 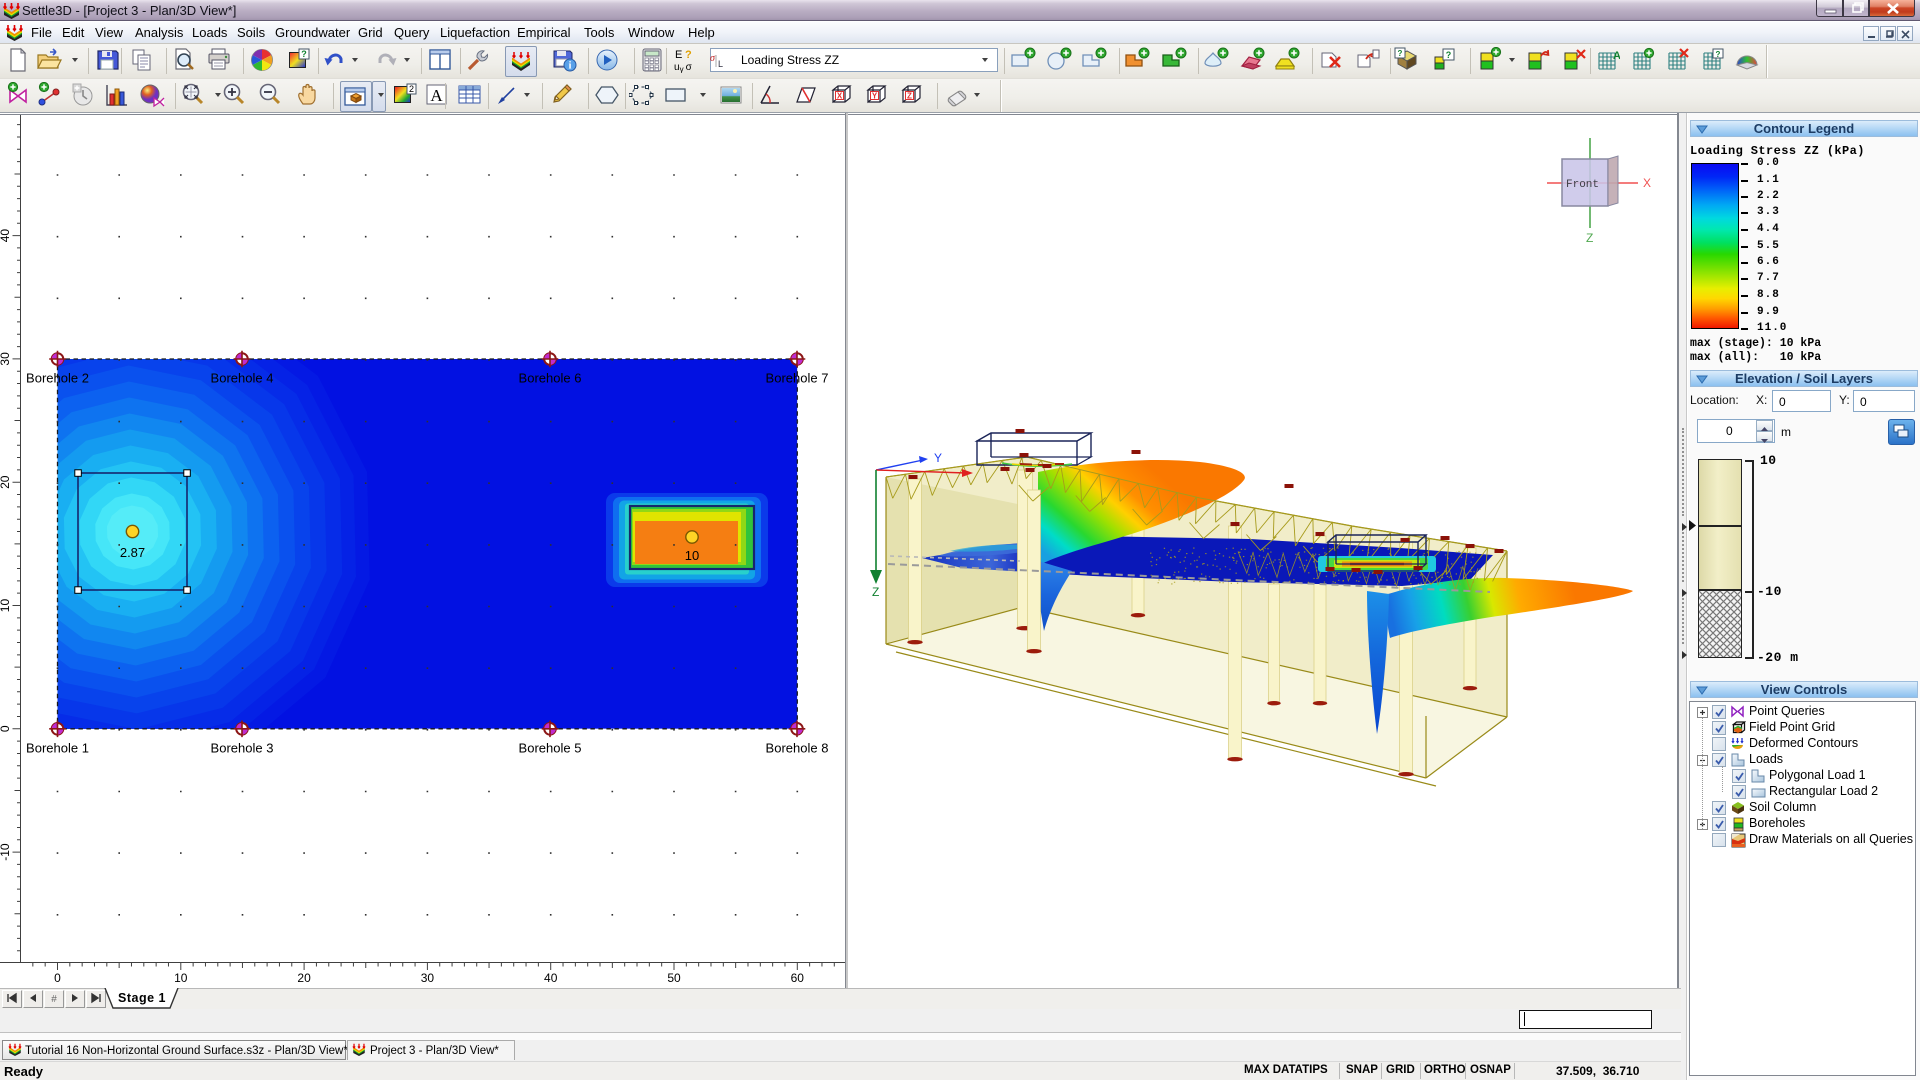 What do you see at coordinates (550, 748) in the screenshot?
I see `svg-text: Borehole 5` at bounding box center [550, 748].